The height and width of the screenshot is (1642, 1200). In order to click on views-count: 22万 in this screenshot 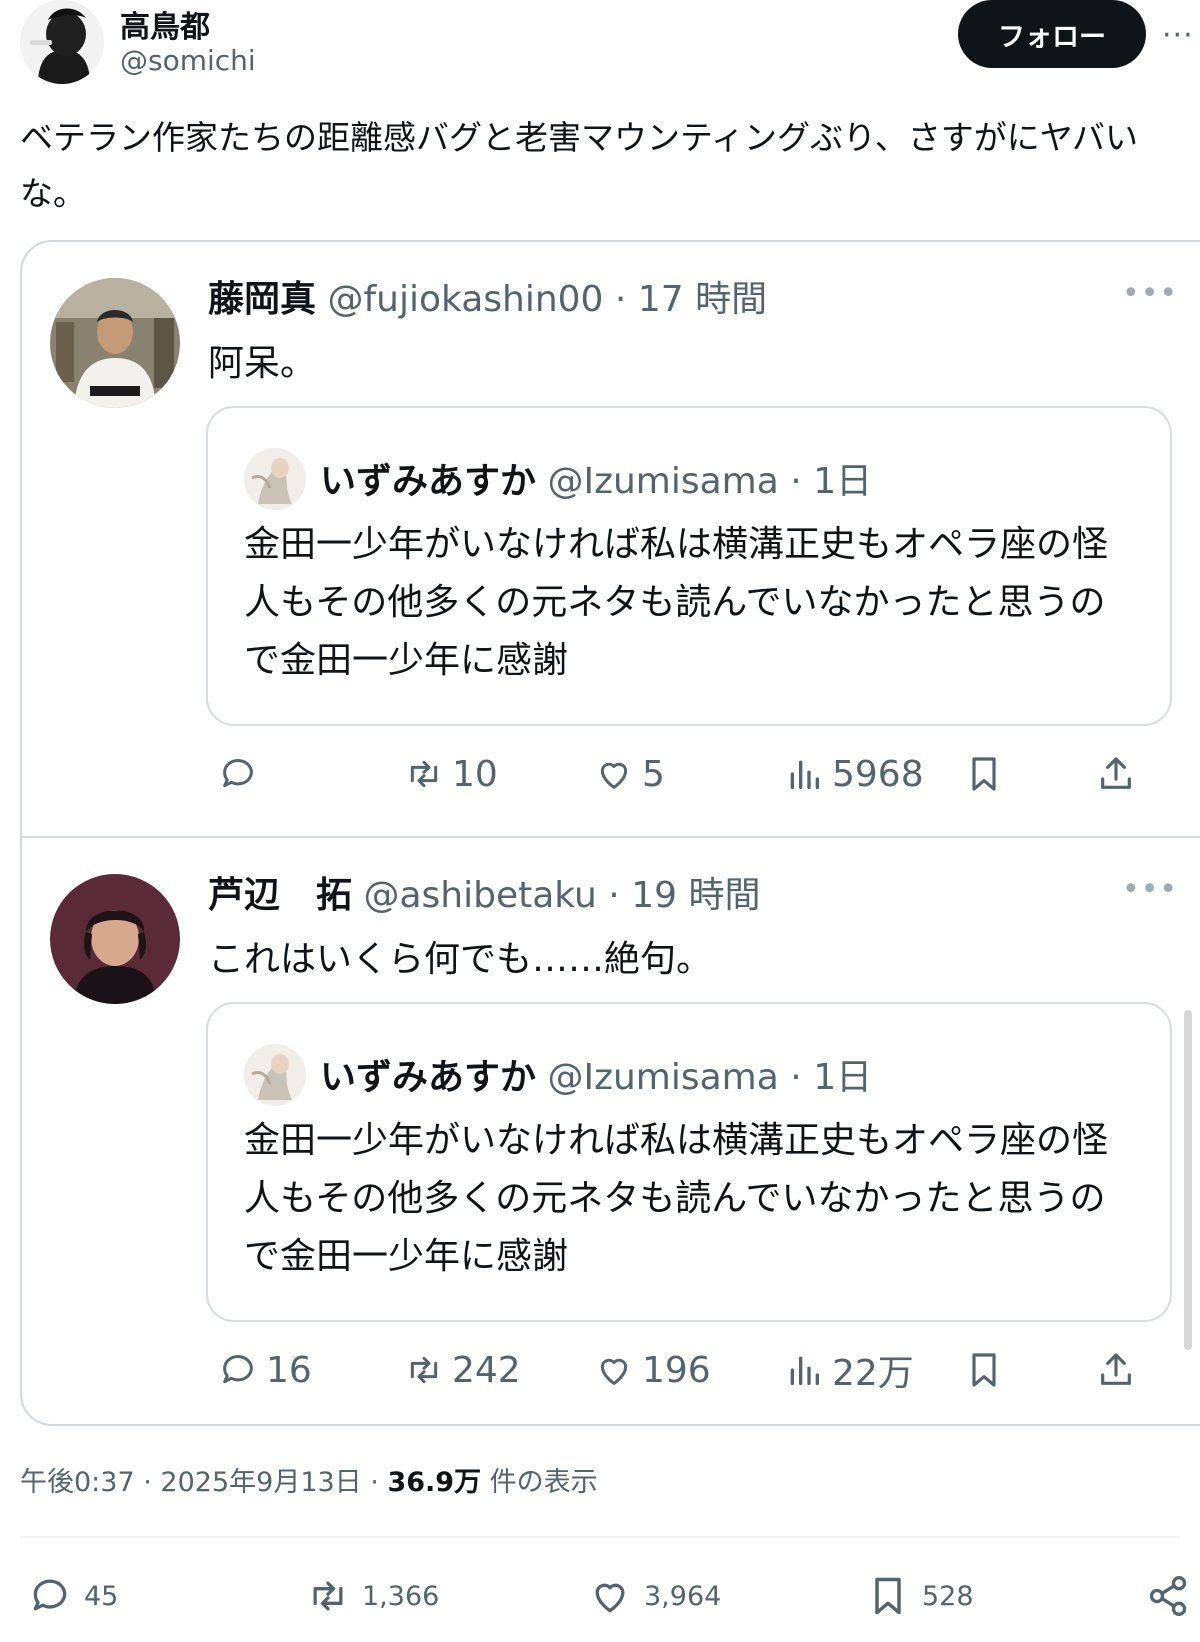, I will do `click(873, 1373)`.